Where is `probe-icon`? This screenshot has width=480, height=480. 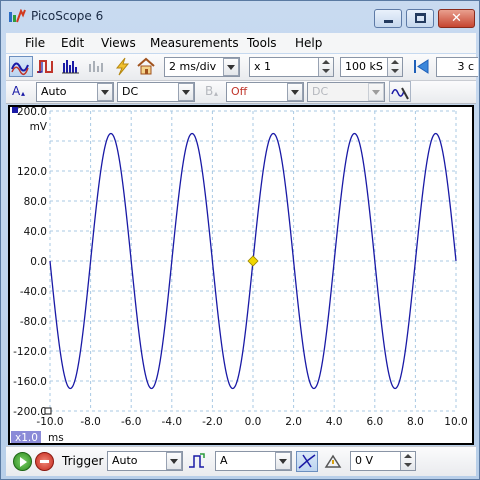
probe-icon is located at coordinates (400, 93).